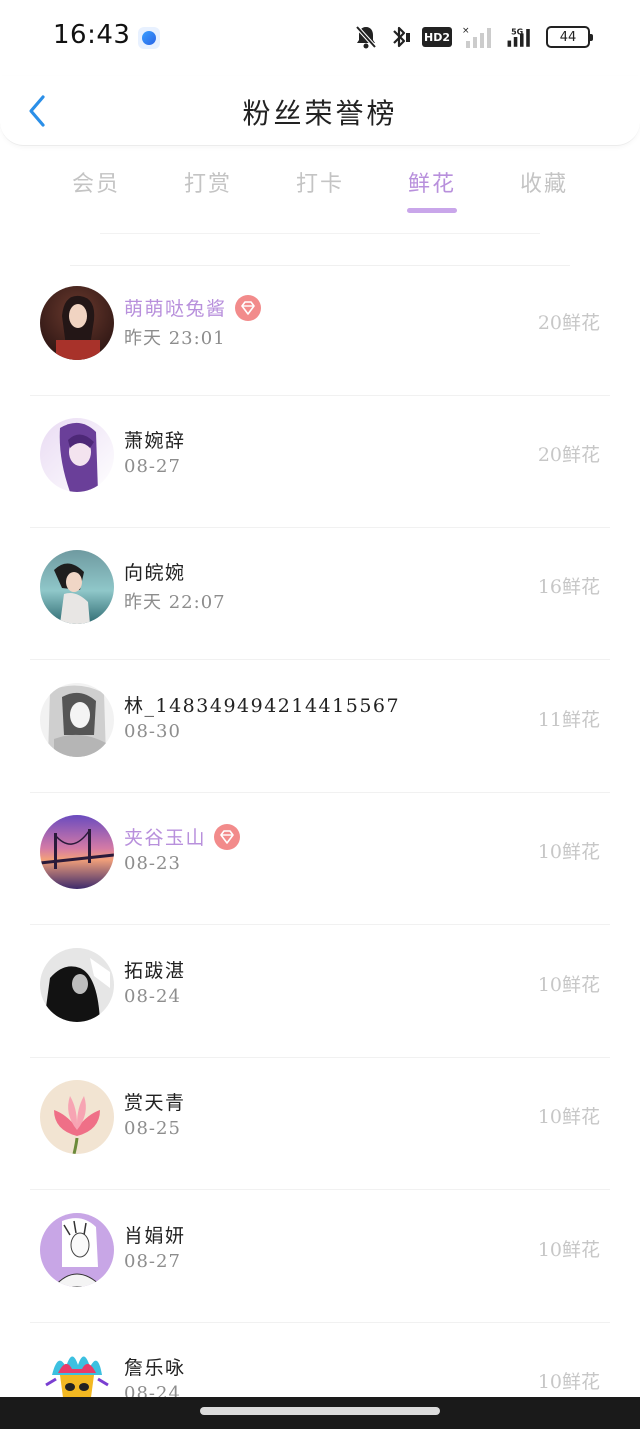 Image resolution: width=640 pixels, height=1429 pixels. Describe the element at coordinates (175, 309) in the screenshot. I see `fan-name: 萌萌哒兔酱` at that location.